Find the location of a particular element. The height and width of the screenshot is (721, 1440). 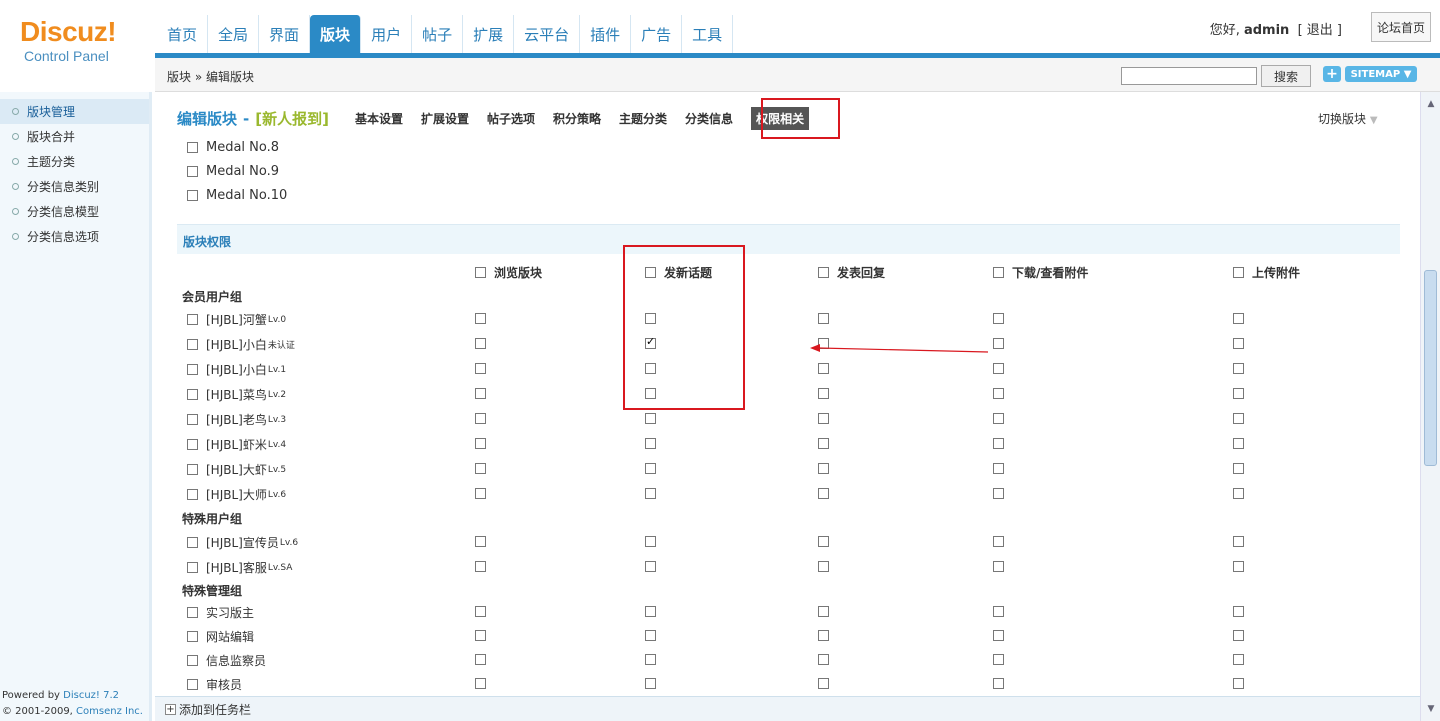

nav-tab: 全局 is located at coordinates (234, 34).